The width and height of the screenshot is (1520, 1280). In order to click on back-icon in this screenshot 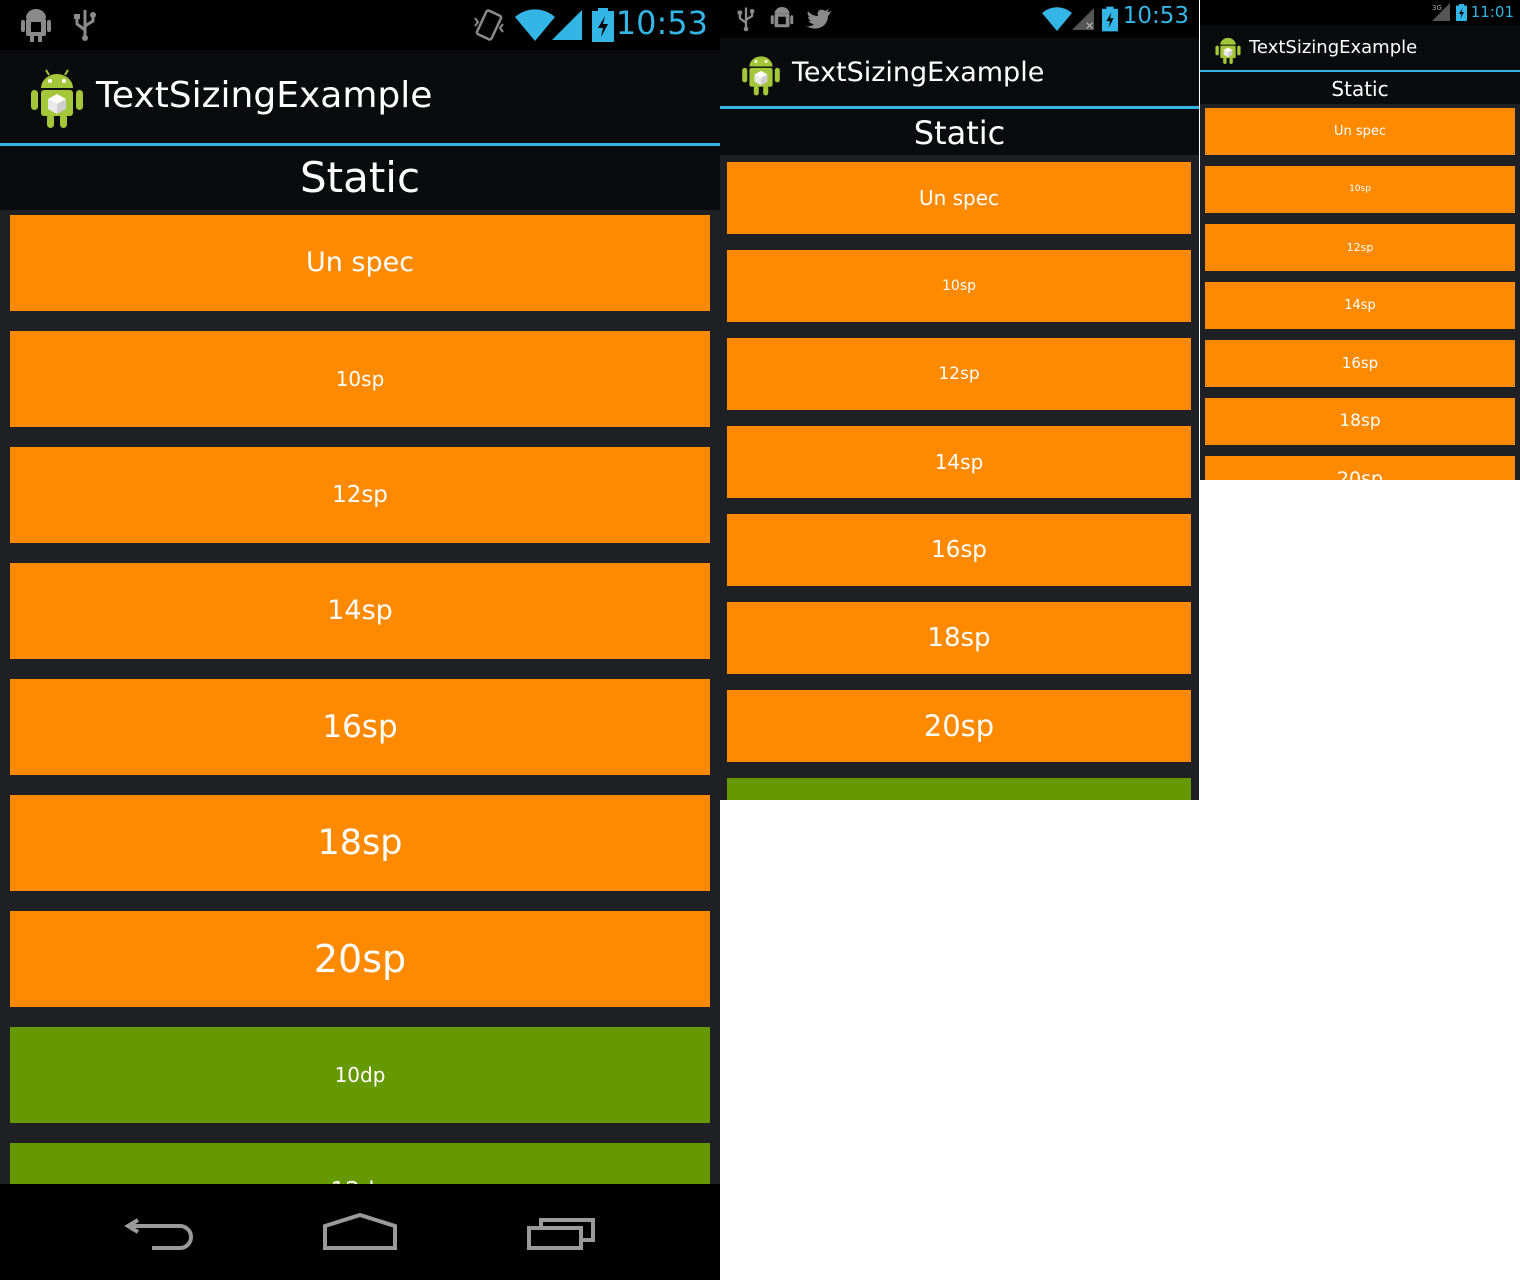, I will do `click(160, 1234)`.